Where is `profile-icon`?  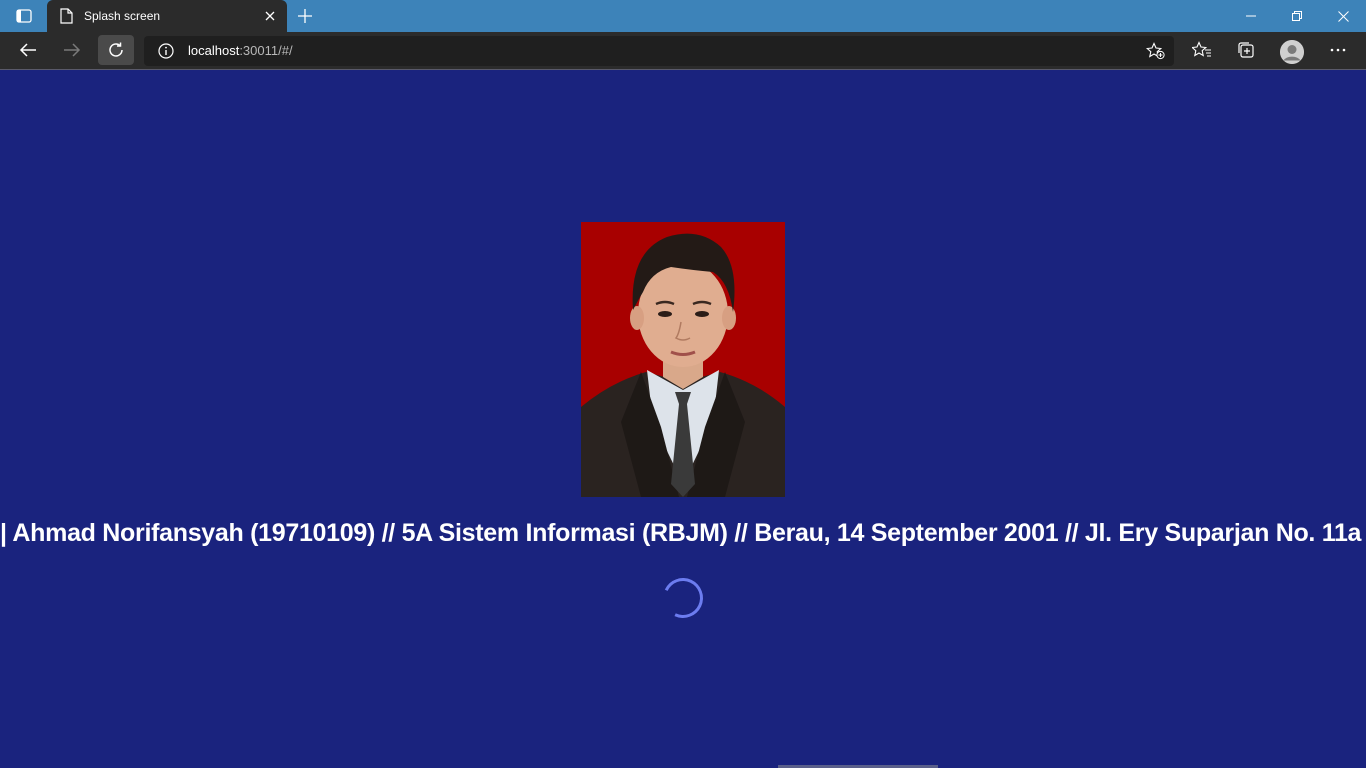 profile-icon is located at coordinates (1292, 52).